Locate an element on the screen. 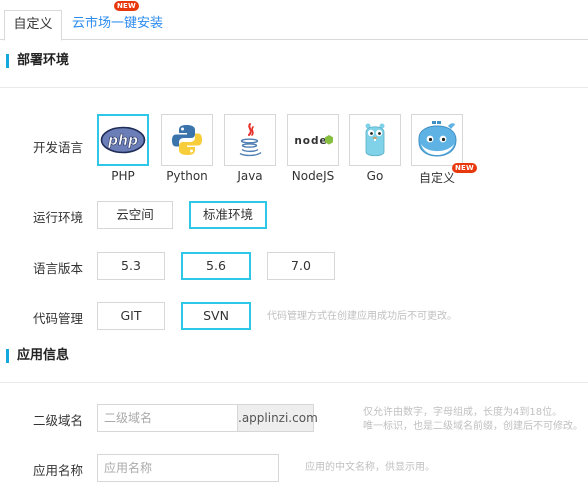  language-name: Python is located at coordinates (187, 176).